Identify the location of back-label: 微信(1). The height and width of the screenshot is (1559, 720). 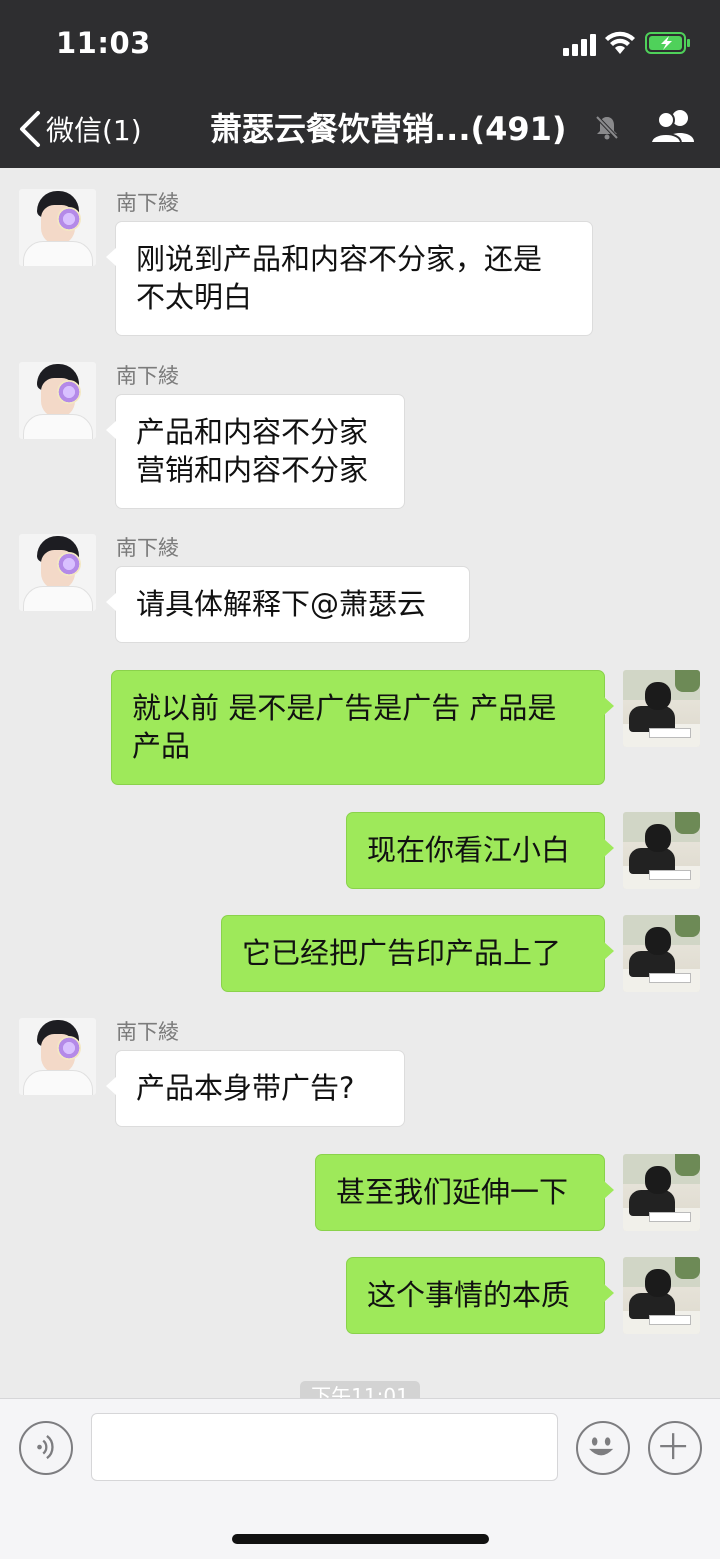
(94, 130).